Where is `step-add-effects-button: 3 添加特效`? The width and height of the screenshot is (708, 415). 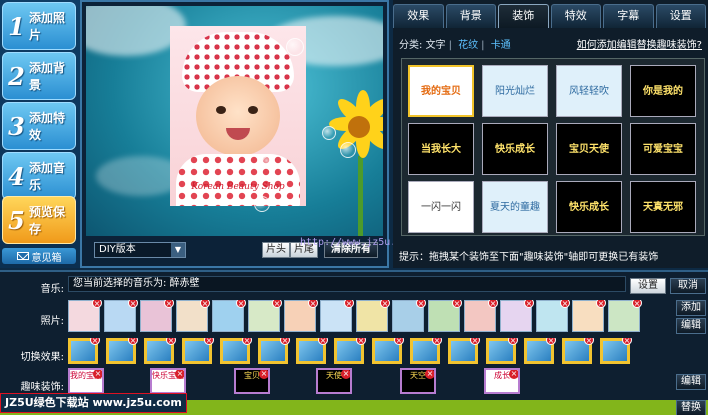
step-add-effects-button: 3 添加特效 is located at coordinates (39, 126).